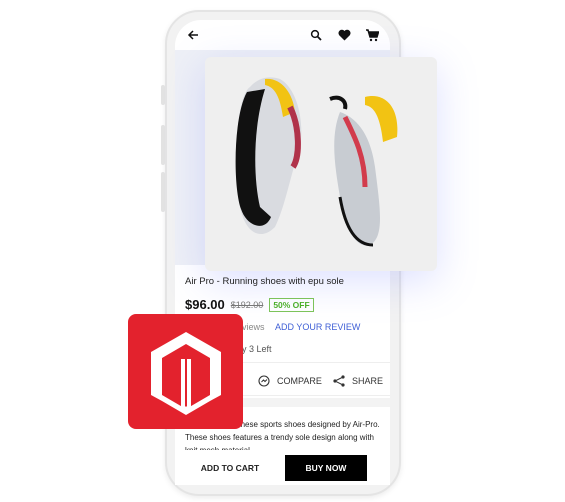 This screenshot has height=502, width=565. Describe the element at coordinates (299, 381) in the screenshot. I see `compare-label: COMPARE` at that location.